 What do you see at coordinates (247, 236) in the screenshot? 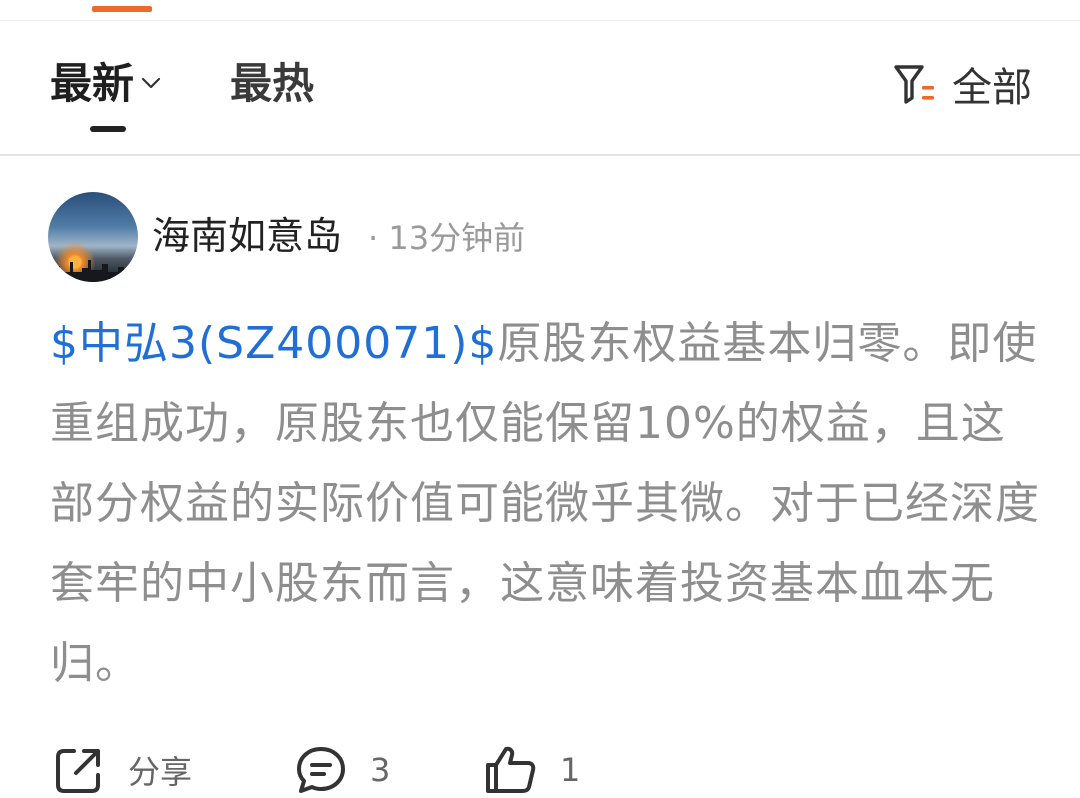
I see `author-name: 海南如意岛` at bounding box center [247, 236].